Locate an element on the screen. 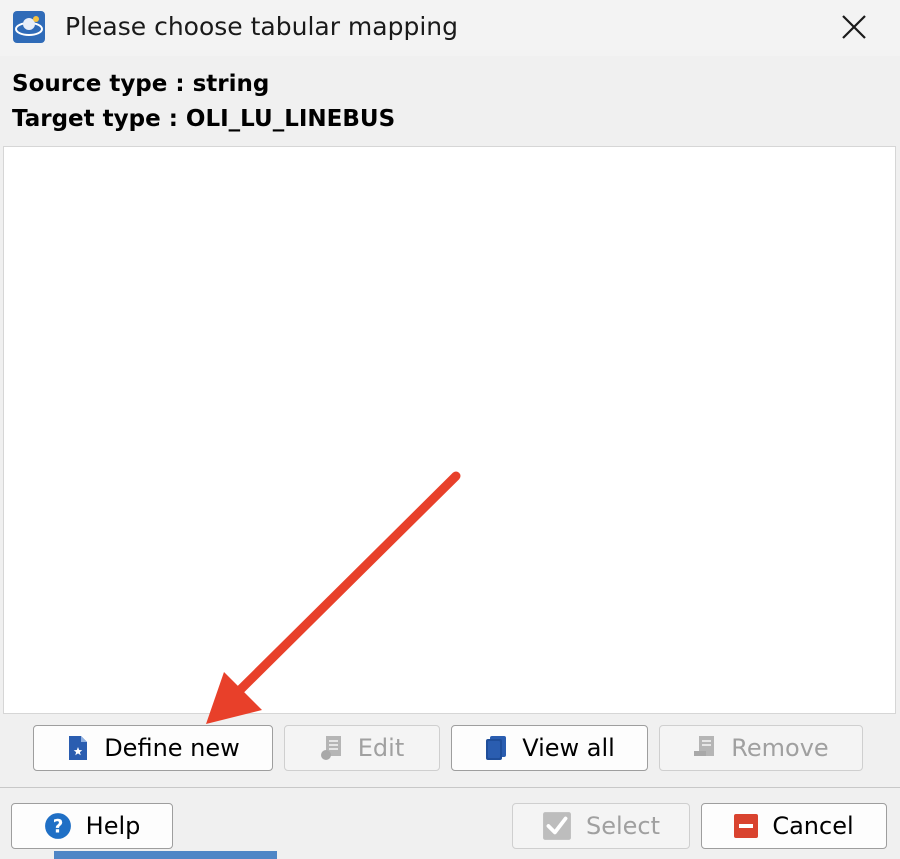  source-type-label: Source type : string is located at coordinates (141, 84).